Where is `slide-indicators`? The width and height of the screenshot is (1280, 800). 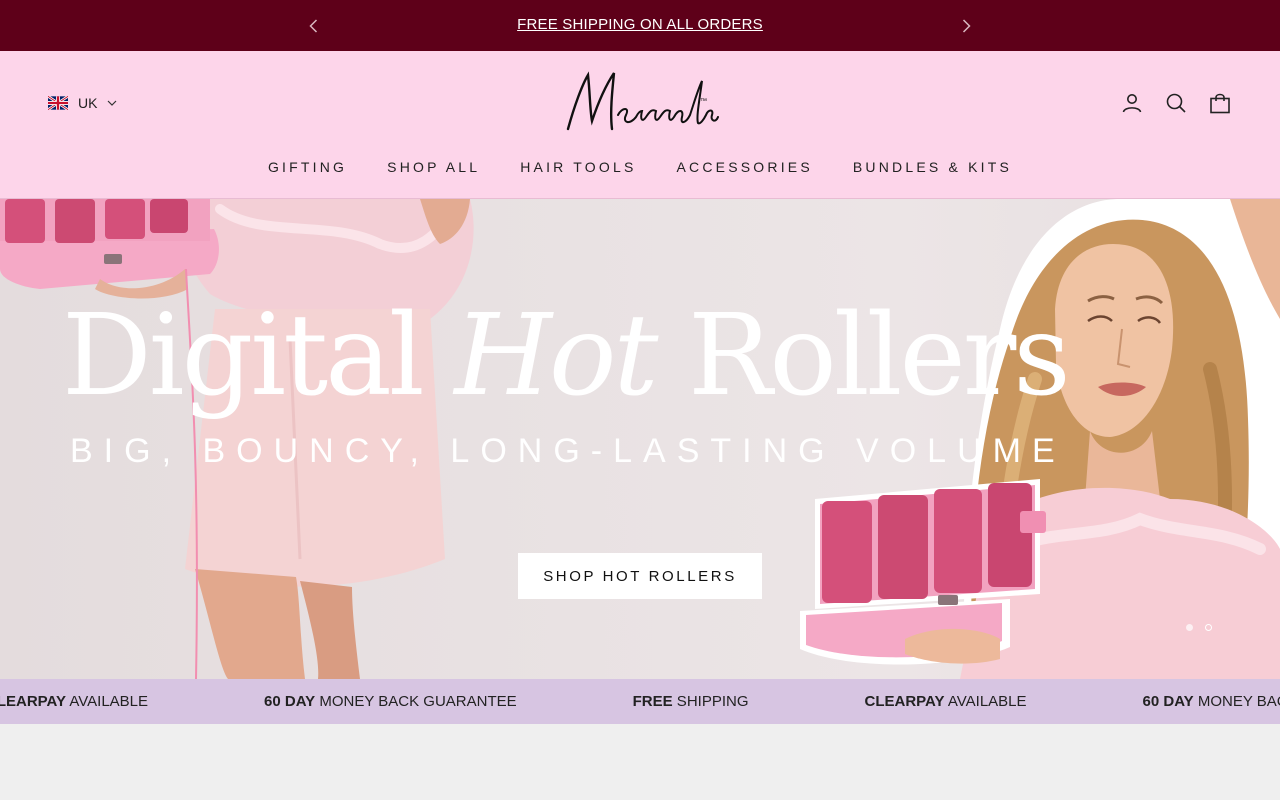 slide-indicators is located at coordinates (1199, 627).